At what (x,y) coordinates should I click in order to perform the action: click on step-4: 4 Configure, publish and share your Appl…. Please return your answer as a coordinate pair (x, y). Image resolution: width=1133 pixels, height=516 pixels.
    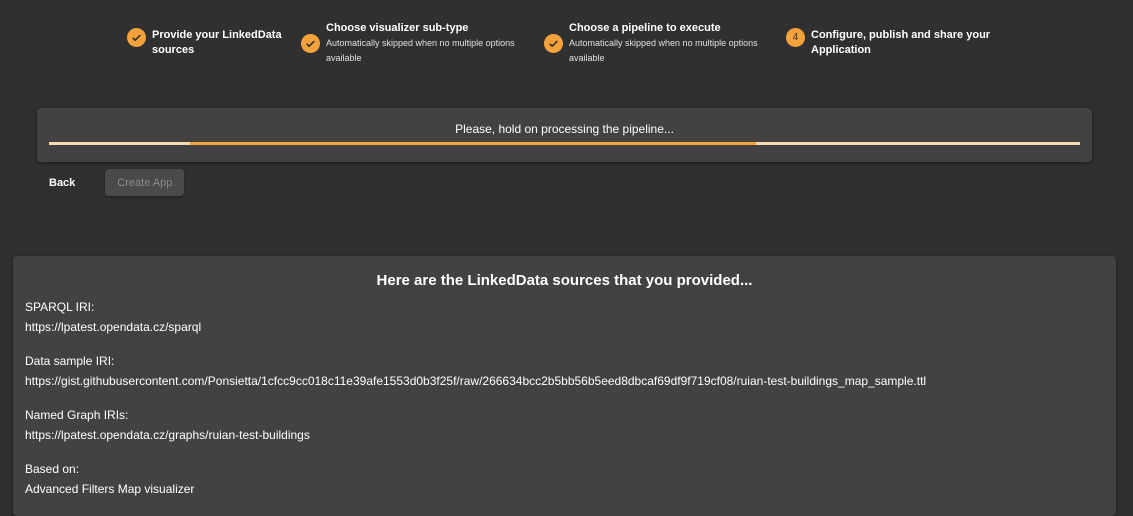
    Looking at the image, I should click on (888, 43).